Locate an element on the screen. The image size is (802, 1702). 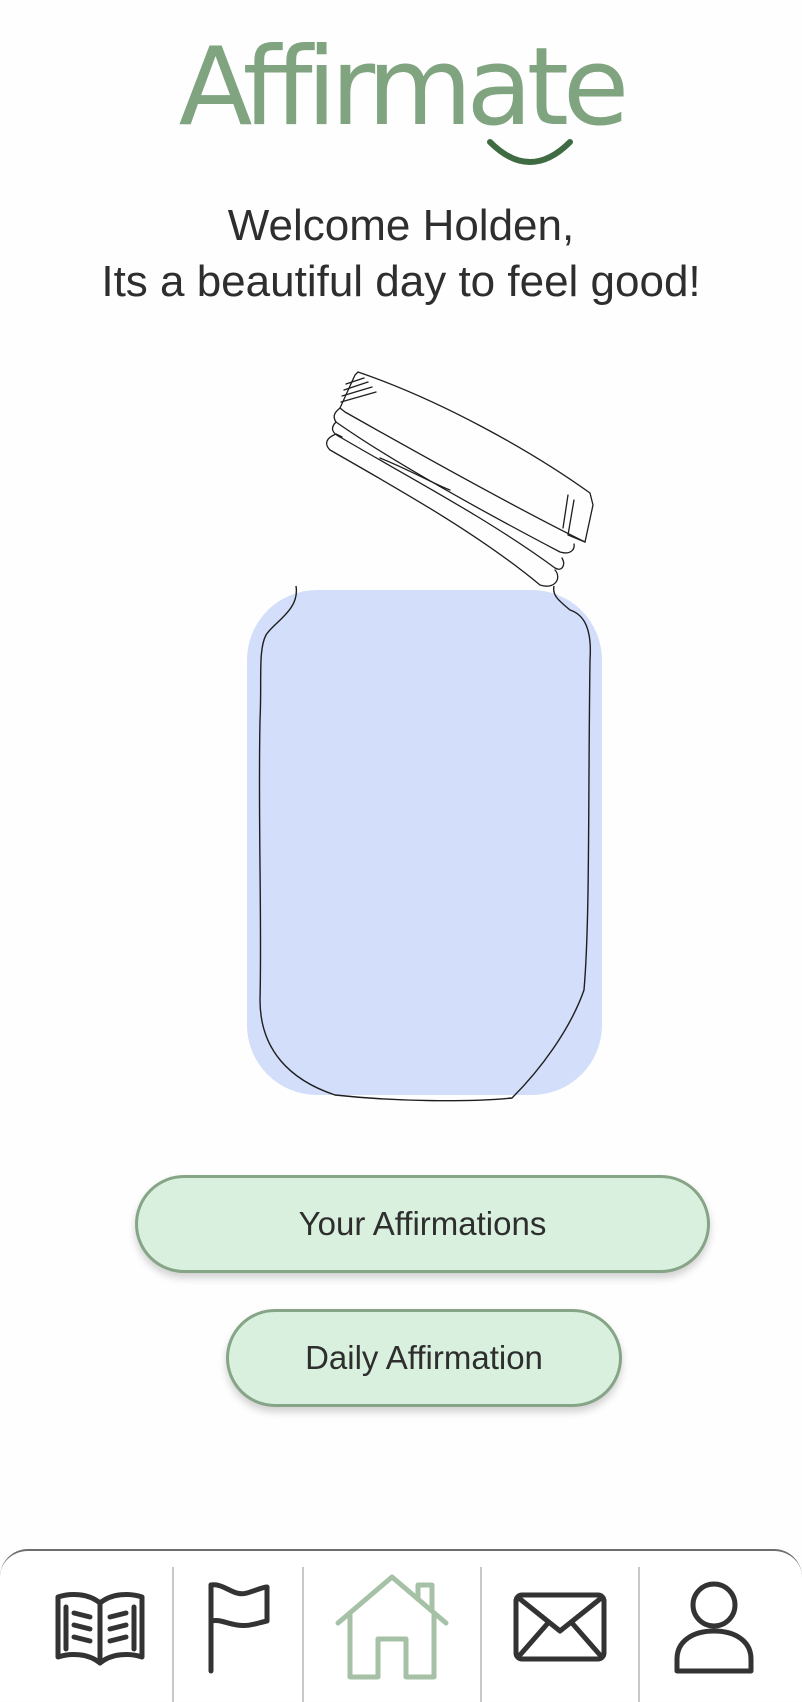
daily-affirmation-button: Daily Affirmation is located at coordinates (424, 1358).